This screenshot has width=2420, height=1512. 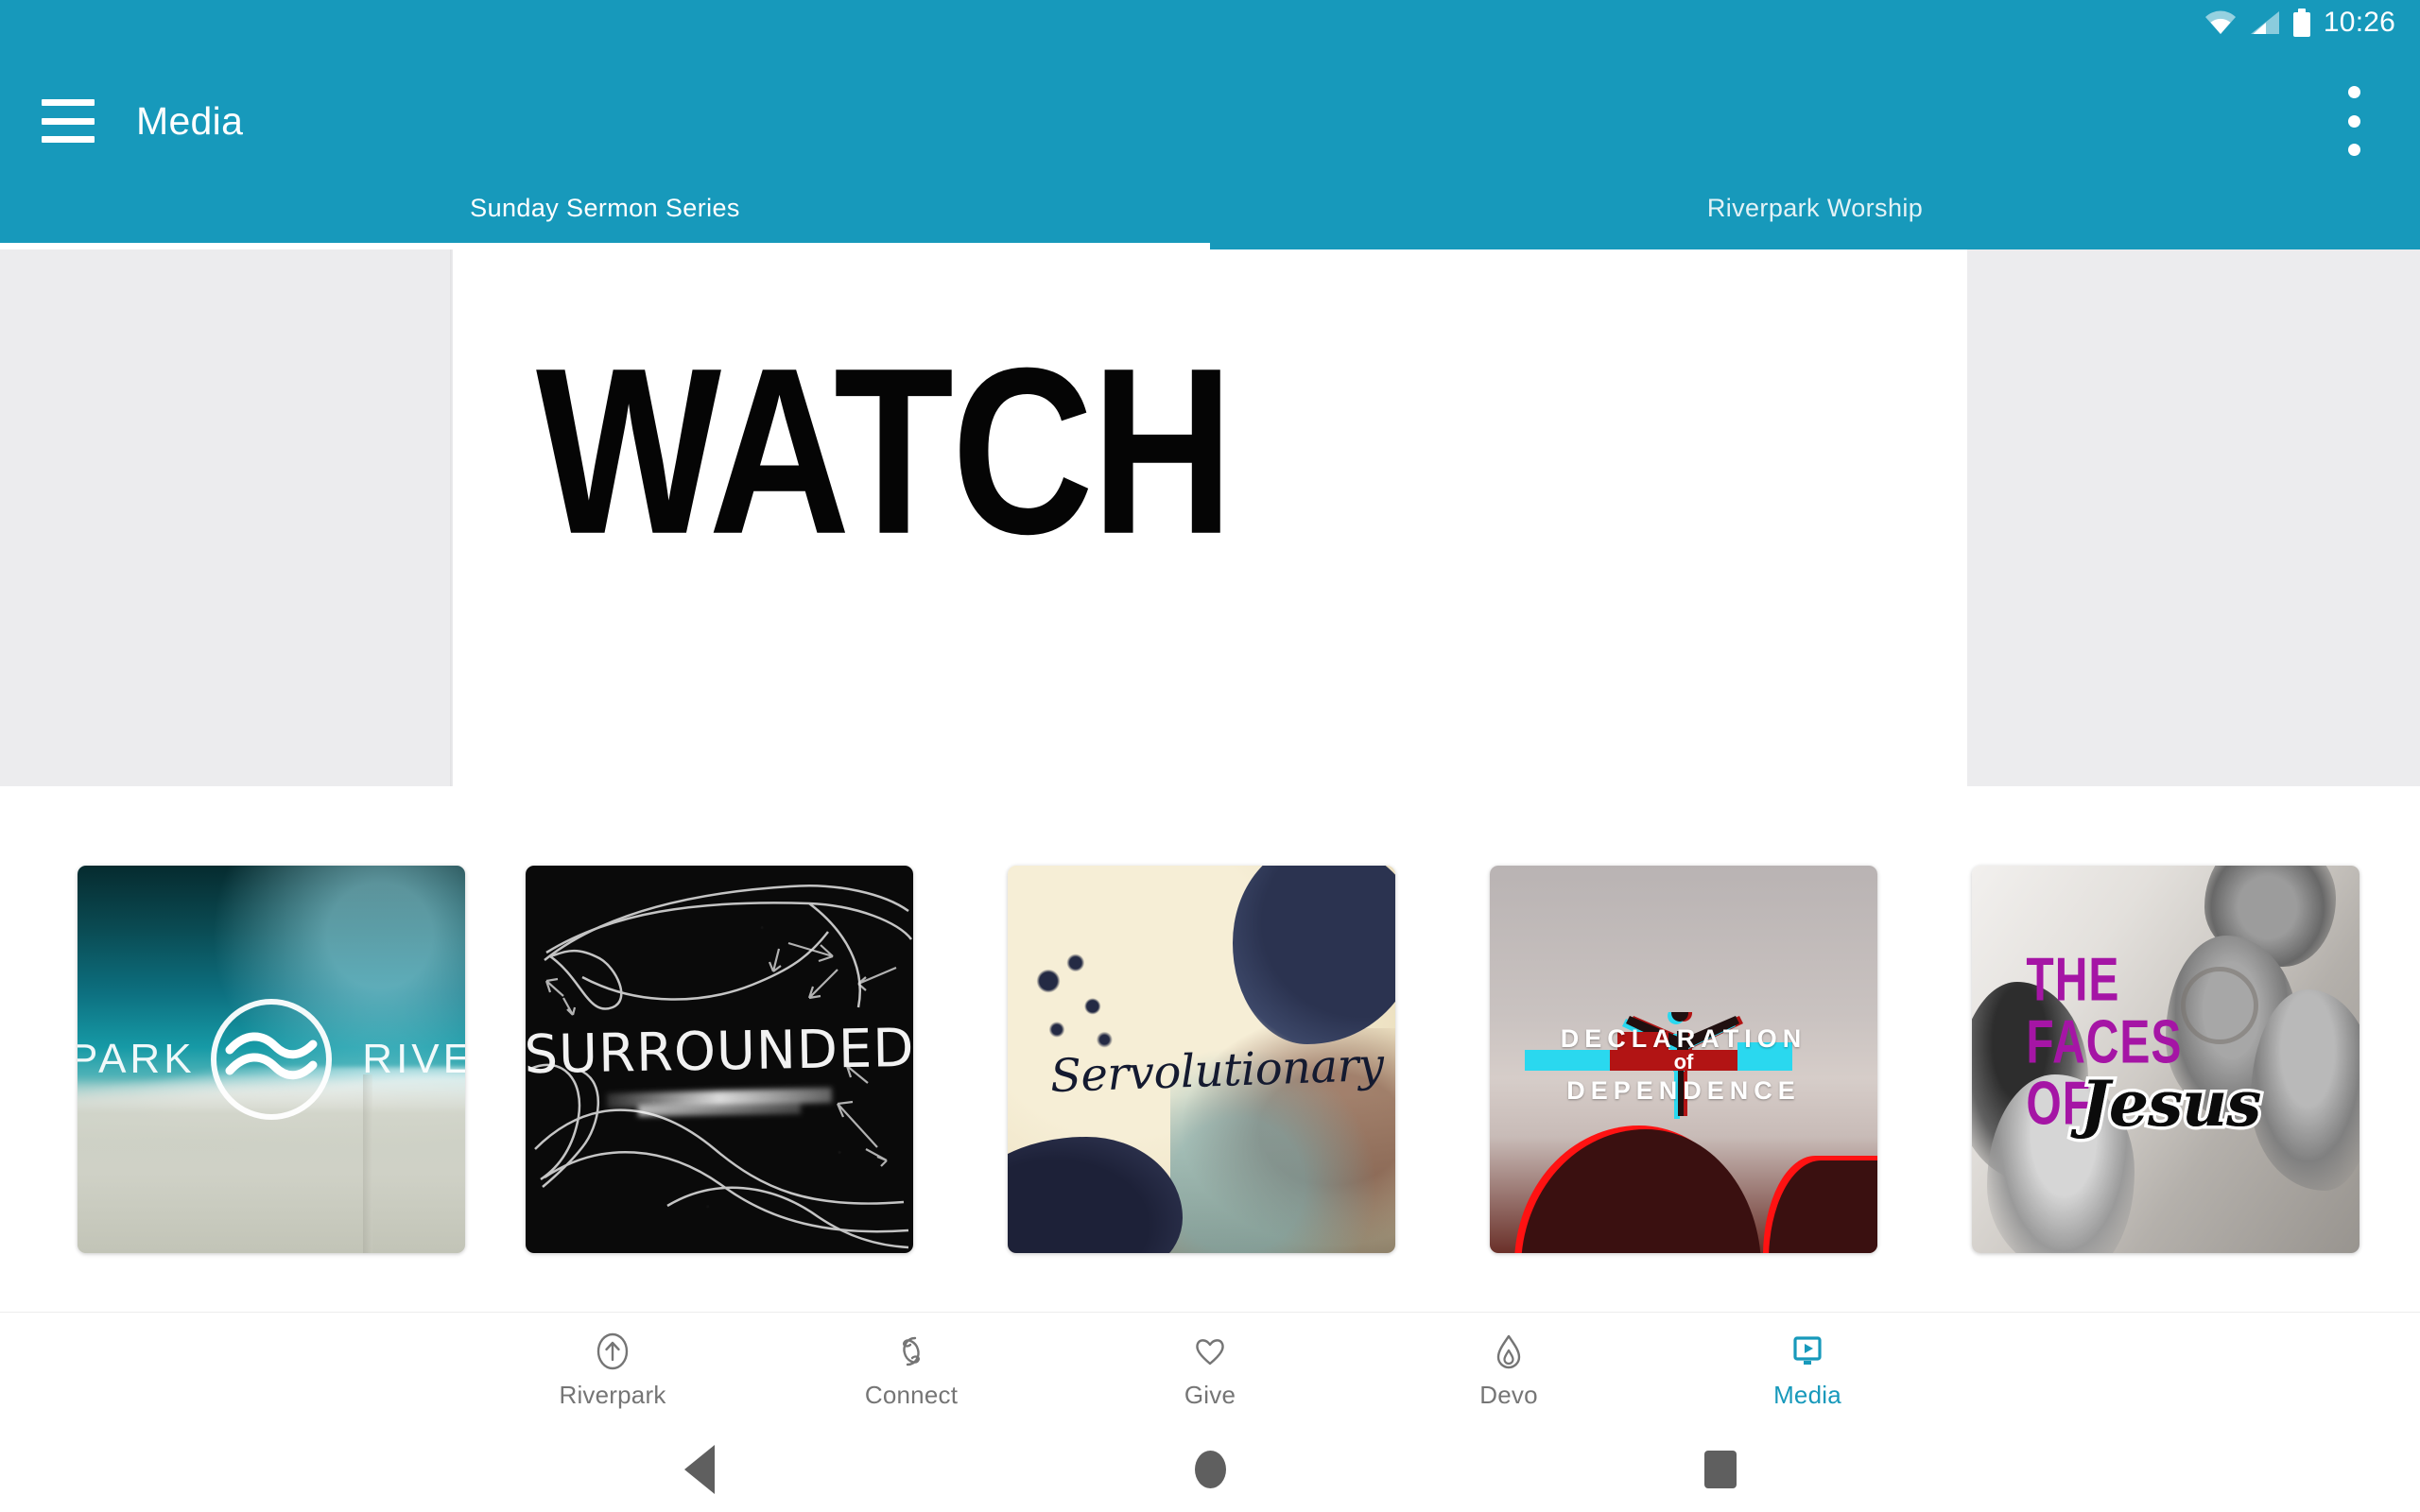 What do you see at coordinates (1210, 1351) in the screenshot?
I see `heart-icon` at bounding box center [1210, 1351].